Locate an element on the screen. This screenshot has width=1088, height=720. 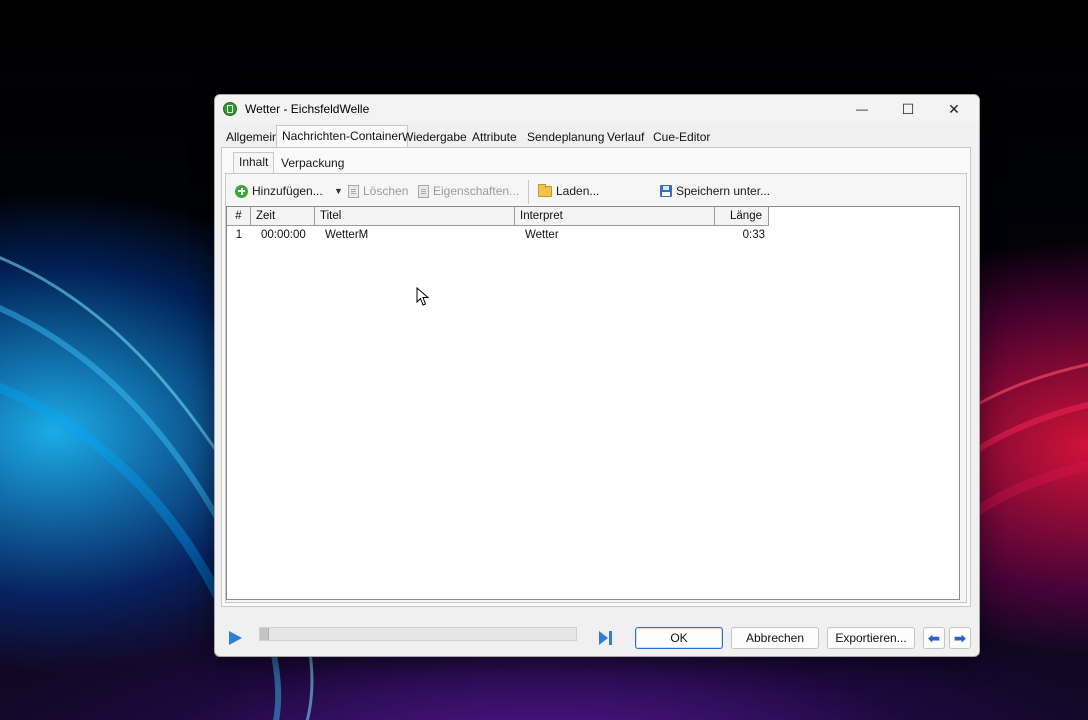
properties-doc-icon is located at coordinates (423, 191).